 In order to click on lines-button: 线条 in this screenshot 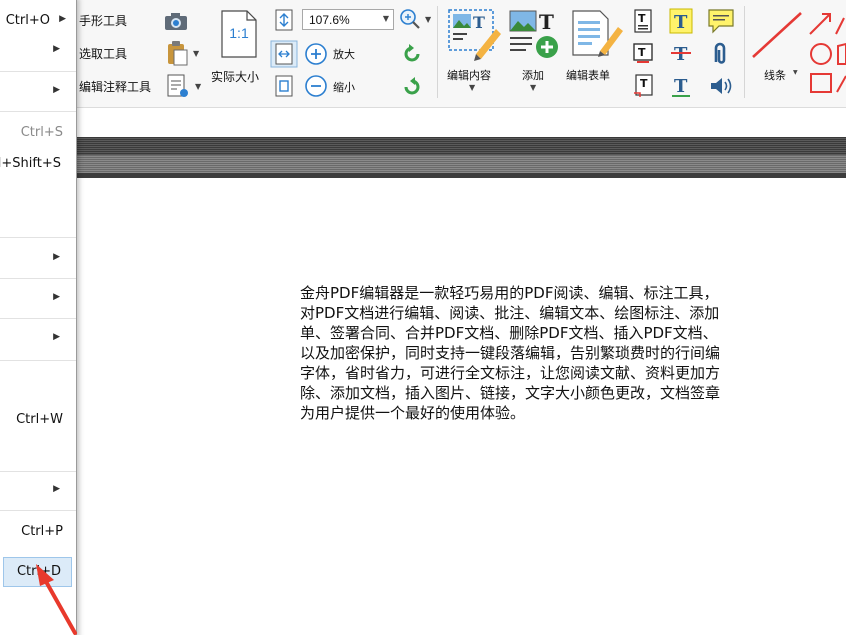, I will do `click(775, 75)`.